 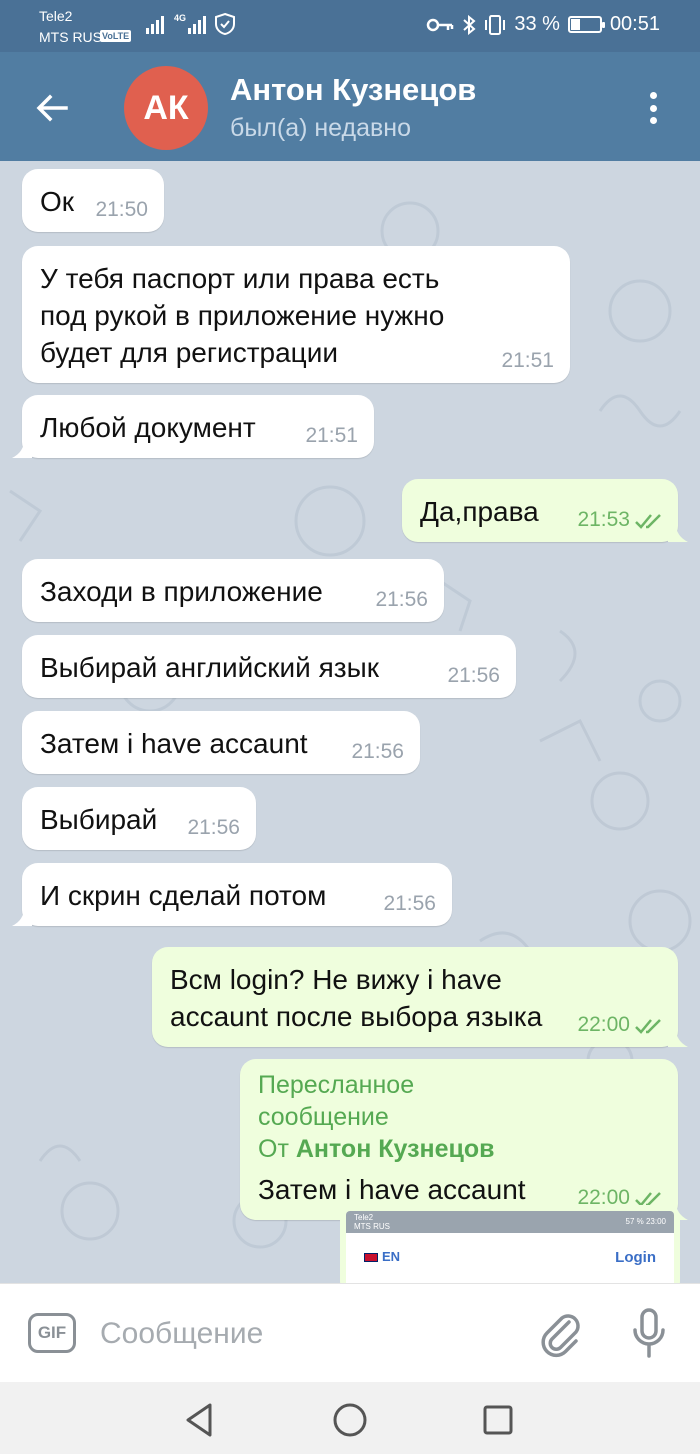 I want to click on preview-language: EN, so click(x=382, y=1256).